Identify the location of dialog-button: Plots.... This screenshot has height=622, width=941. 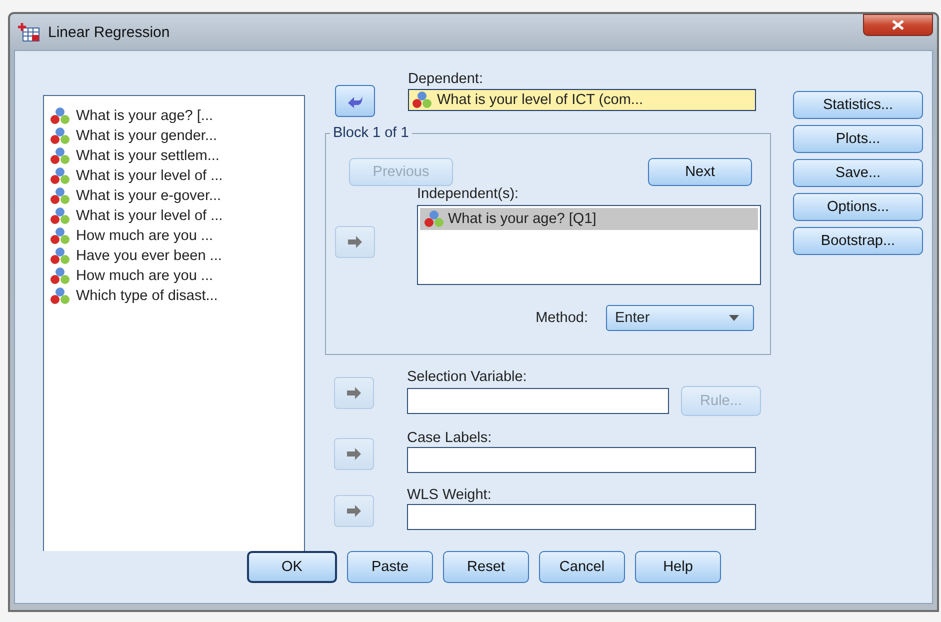
(858, 139).